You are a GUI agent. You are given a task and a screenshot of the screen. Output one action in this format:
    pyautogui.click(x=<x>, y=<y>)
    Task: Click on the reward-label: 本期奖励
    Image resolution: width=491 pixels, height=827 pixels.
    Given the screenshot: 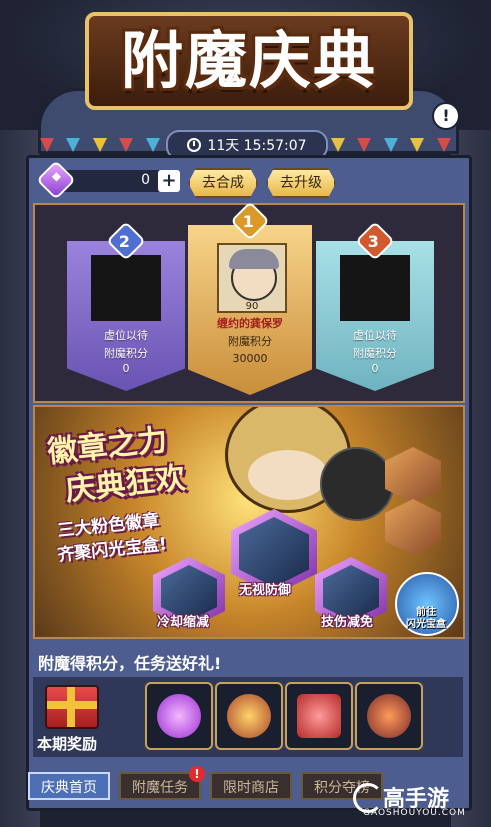 What is the action you would take?
    pyautogui.click(x=67, y=744)
    